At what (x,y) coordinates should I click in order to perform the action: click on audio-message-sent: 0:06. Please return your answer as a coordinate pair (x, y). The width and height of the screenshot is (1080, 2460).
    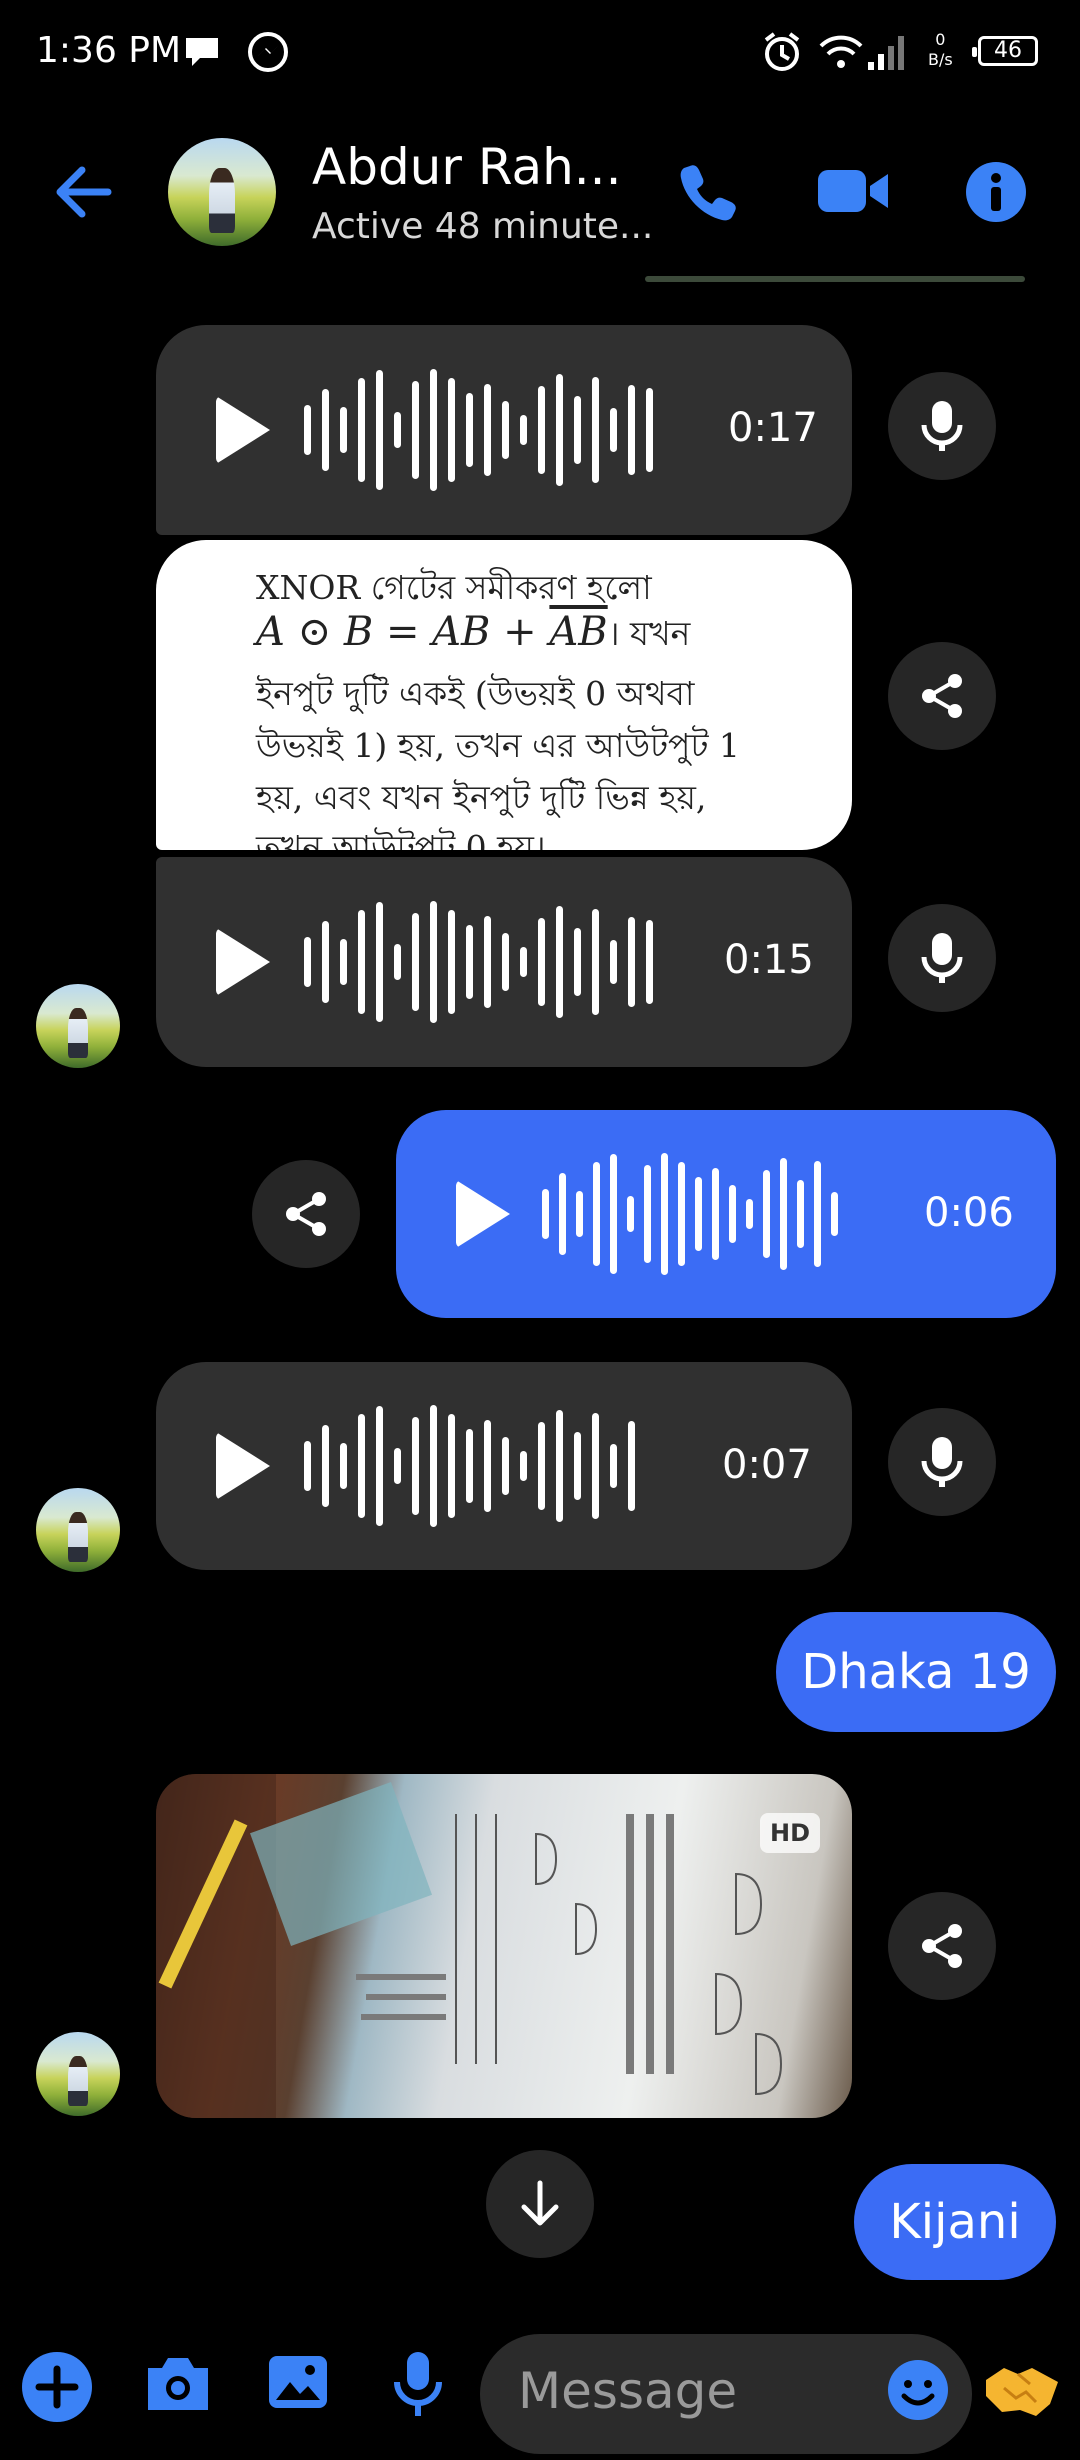
    Looking at the image, I should click on (726, 1214).